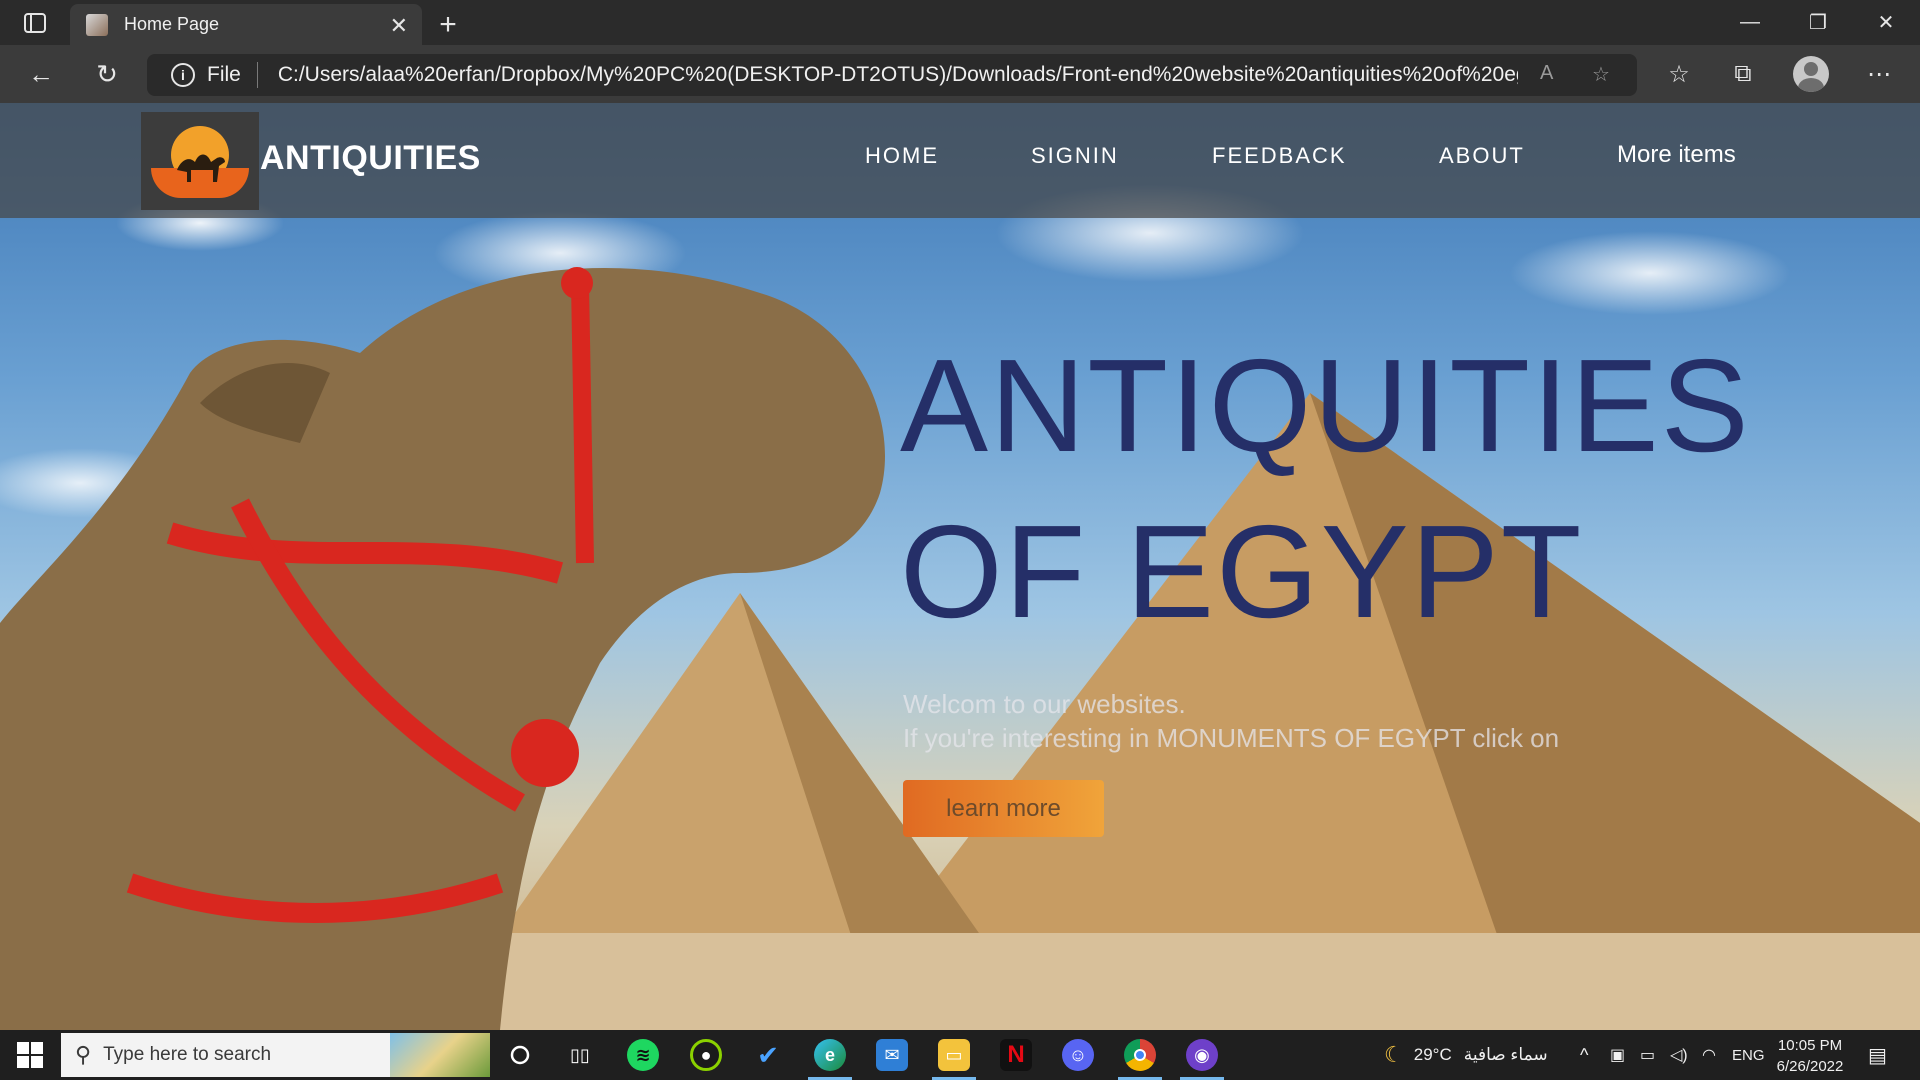  I want to click on search-icon: ⚲, so click(83, 1054).